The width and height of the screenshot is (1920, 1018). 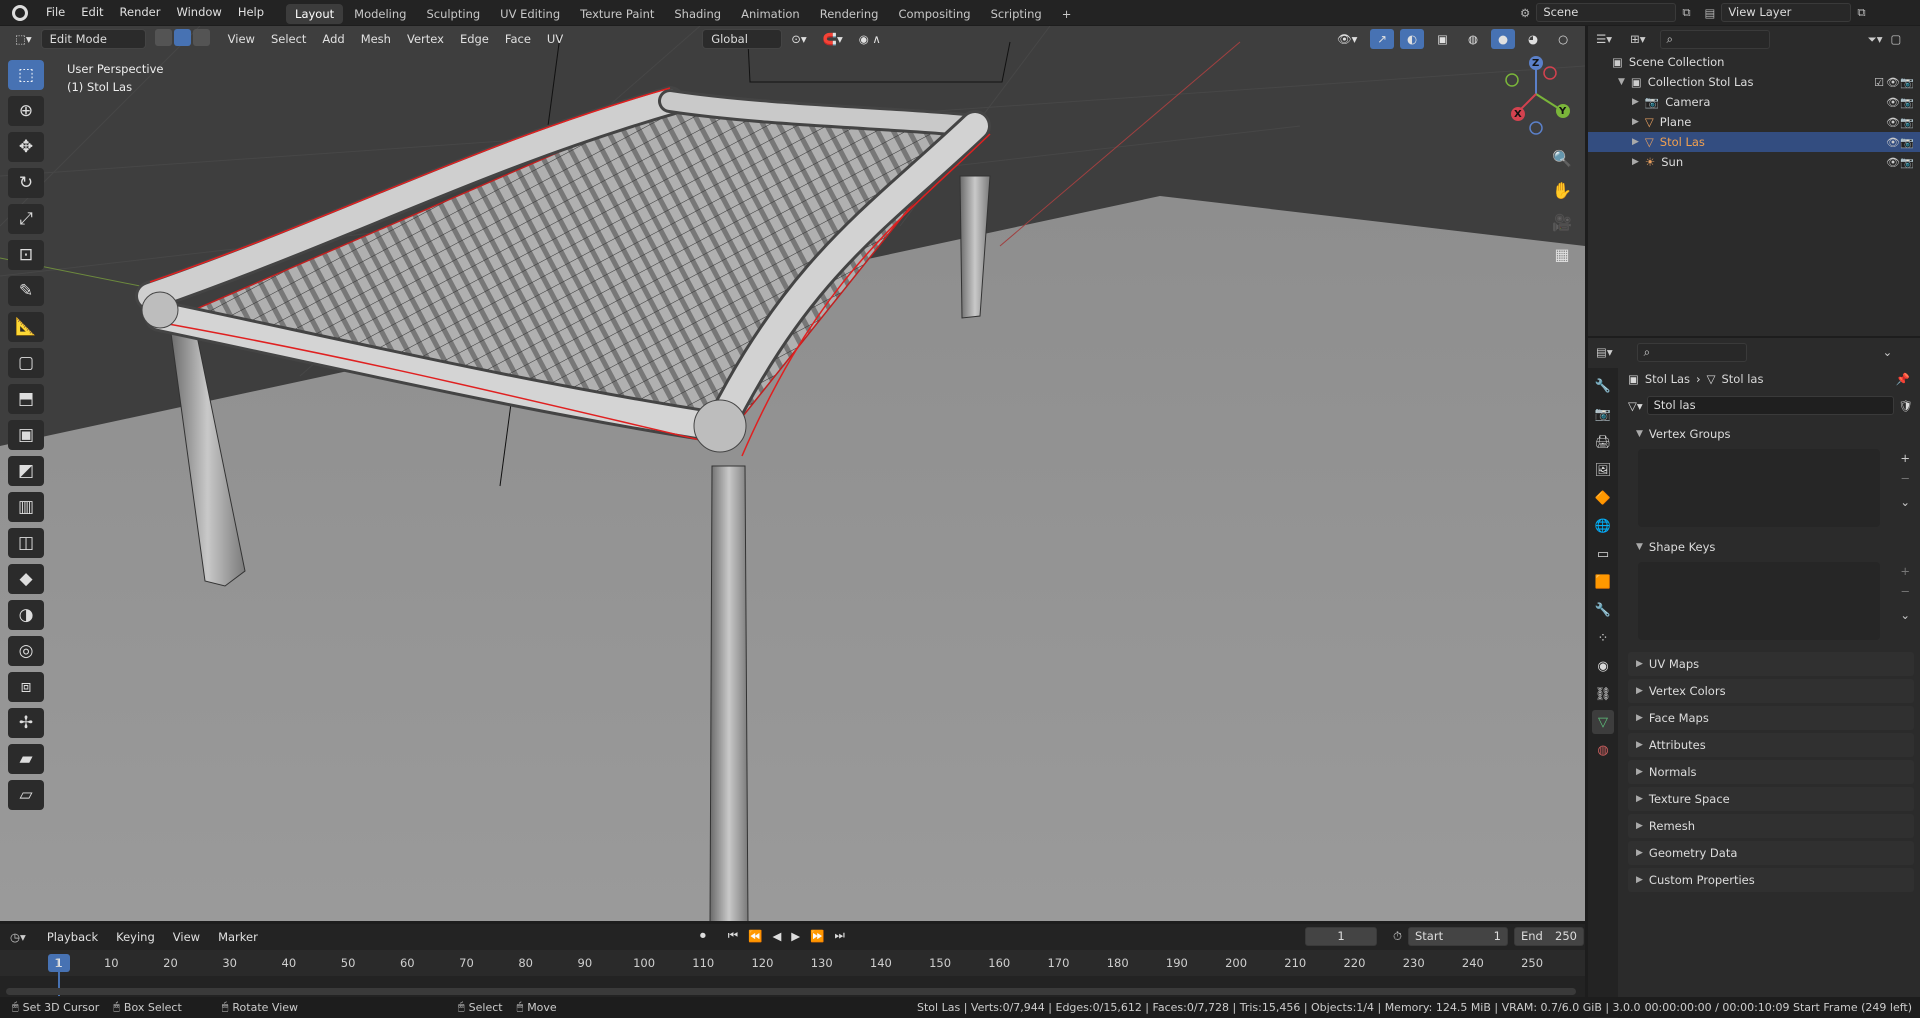 What do you see at coordinates (26, 687) in the screenshot?
I see `edge-slide-tool-icon: ⧈` at bounding box center [26, 687].